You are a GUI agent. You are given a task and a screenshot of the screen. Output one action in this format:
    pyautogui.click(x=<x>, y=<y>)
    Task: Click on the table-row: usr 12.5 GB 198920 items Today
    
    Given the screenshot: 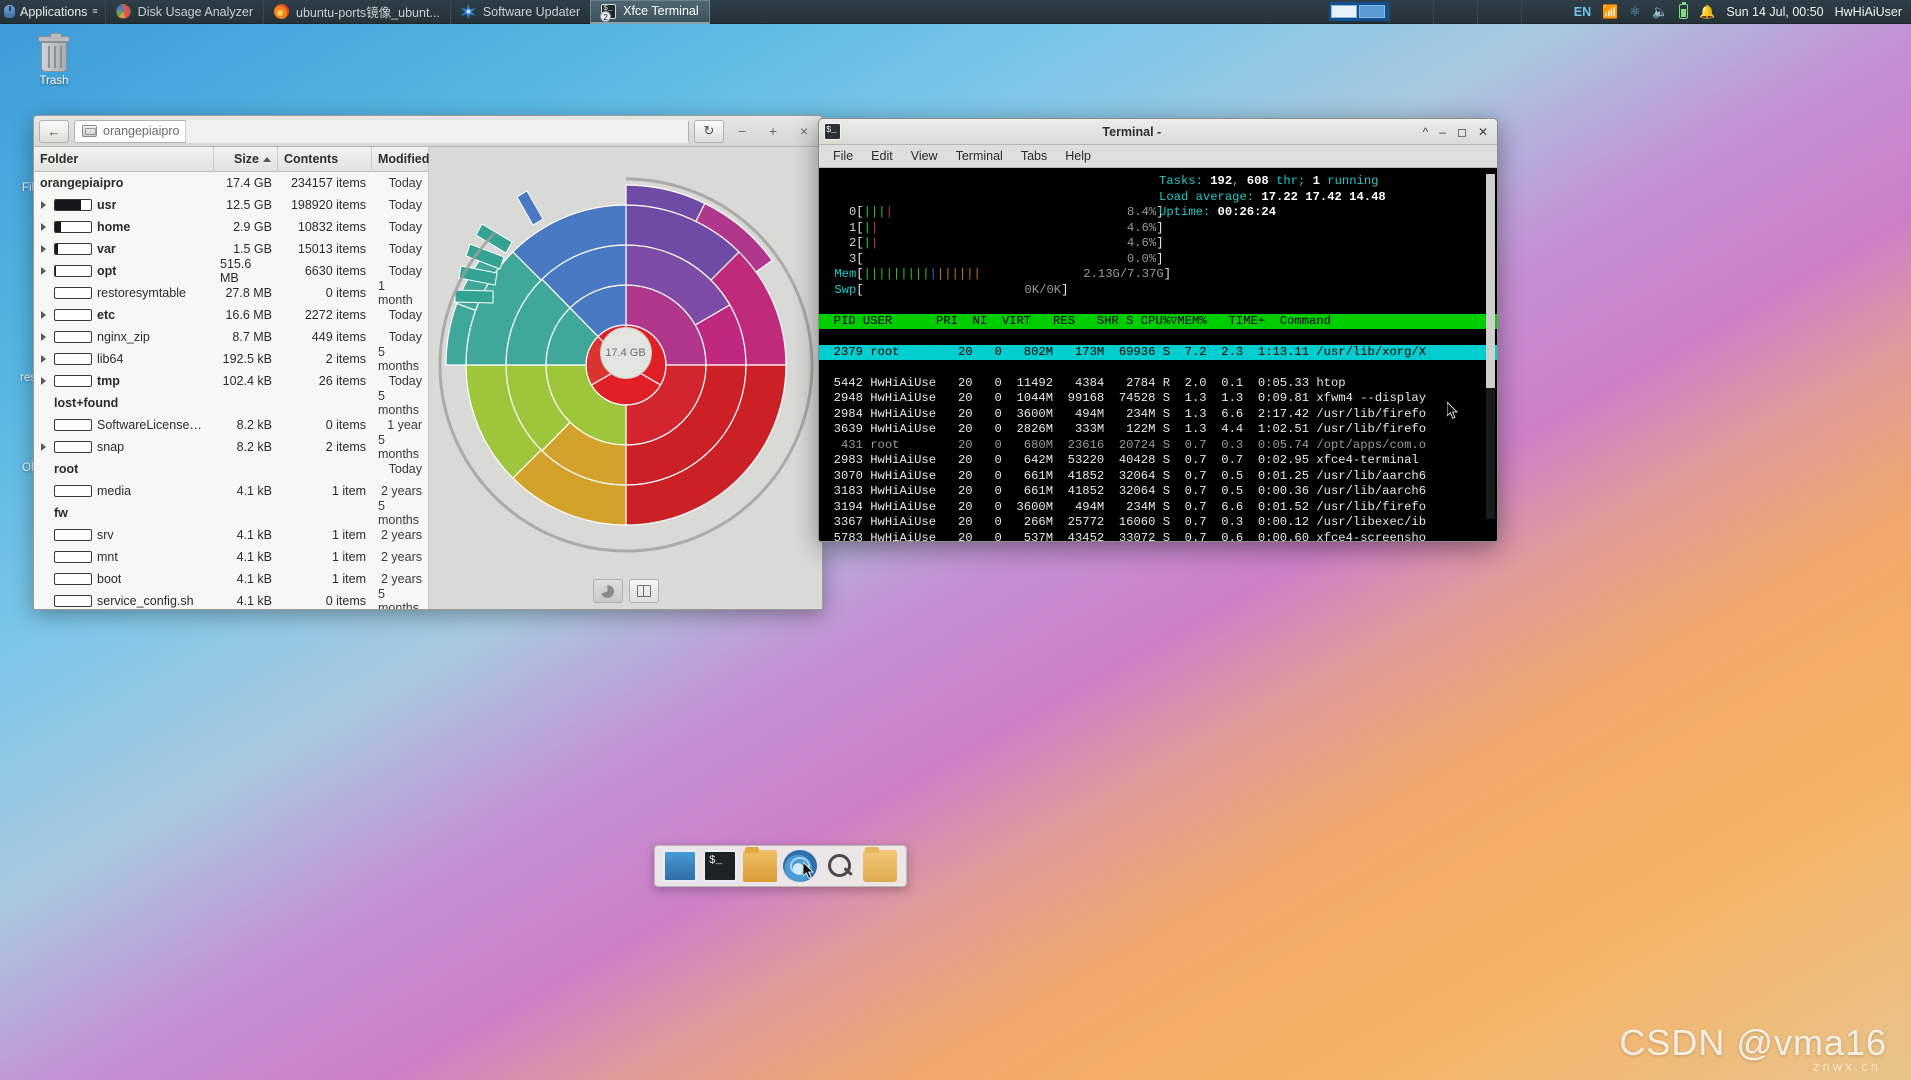 What is the action you would take?
    pyautogui.click(x=231, y=205)
    